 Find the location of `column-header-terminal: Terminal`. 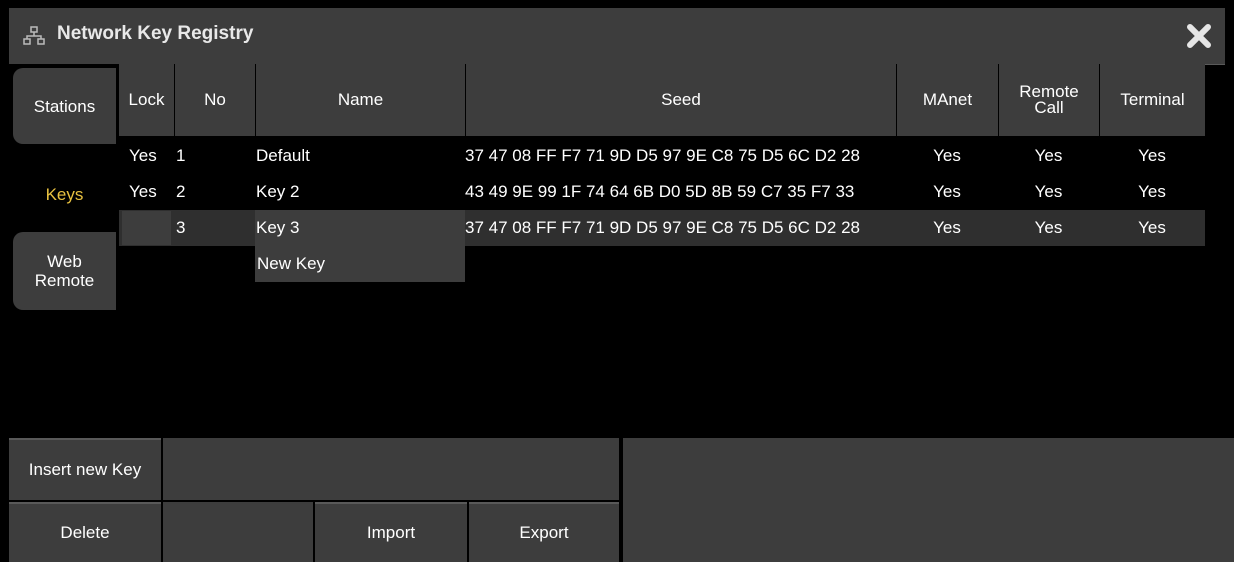

column-header-terminal: Terminal is located at coordinates (1152, 100).